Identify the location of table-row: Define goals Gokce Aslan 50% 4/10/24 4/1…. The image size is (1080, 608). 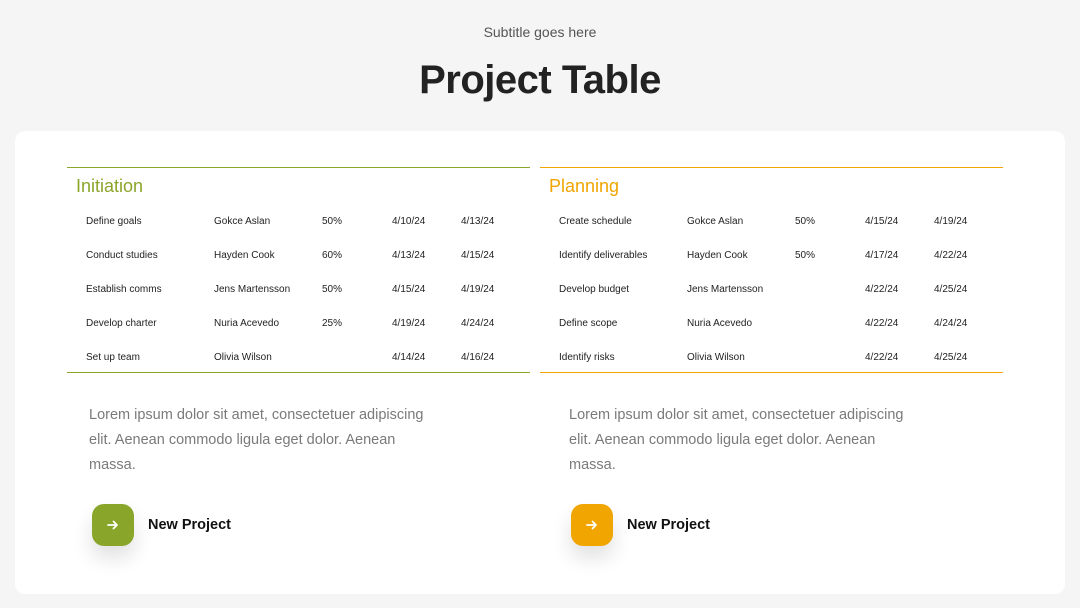
(298, 229).